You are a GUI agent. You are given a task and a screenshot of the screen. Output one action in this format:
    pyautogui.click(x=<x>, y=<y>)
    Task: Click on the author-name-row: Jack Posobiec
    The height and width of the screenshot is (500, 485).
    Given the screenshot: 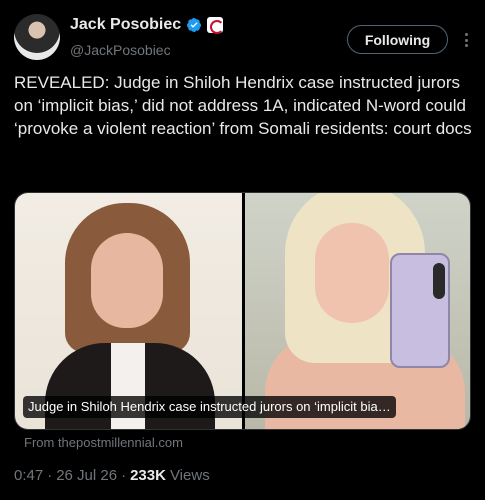 What is the action you would take?
    pyautogui.click(x=147, y=25)
    